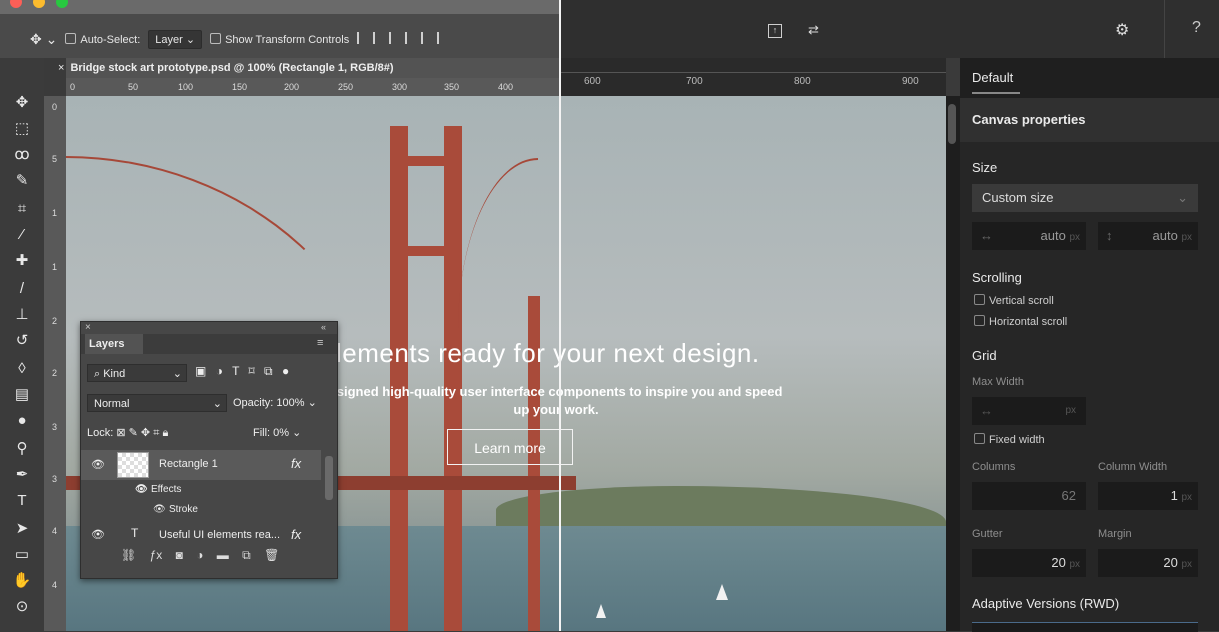 The height and width of the screenshot is (632, 1219). I want to click on move-tool-icon: ✥ ⌄, so click(43, 39).